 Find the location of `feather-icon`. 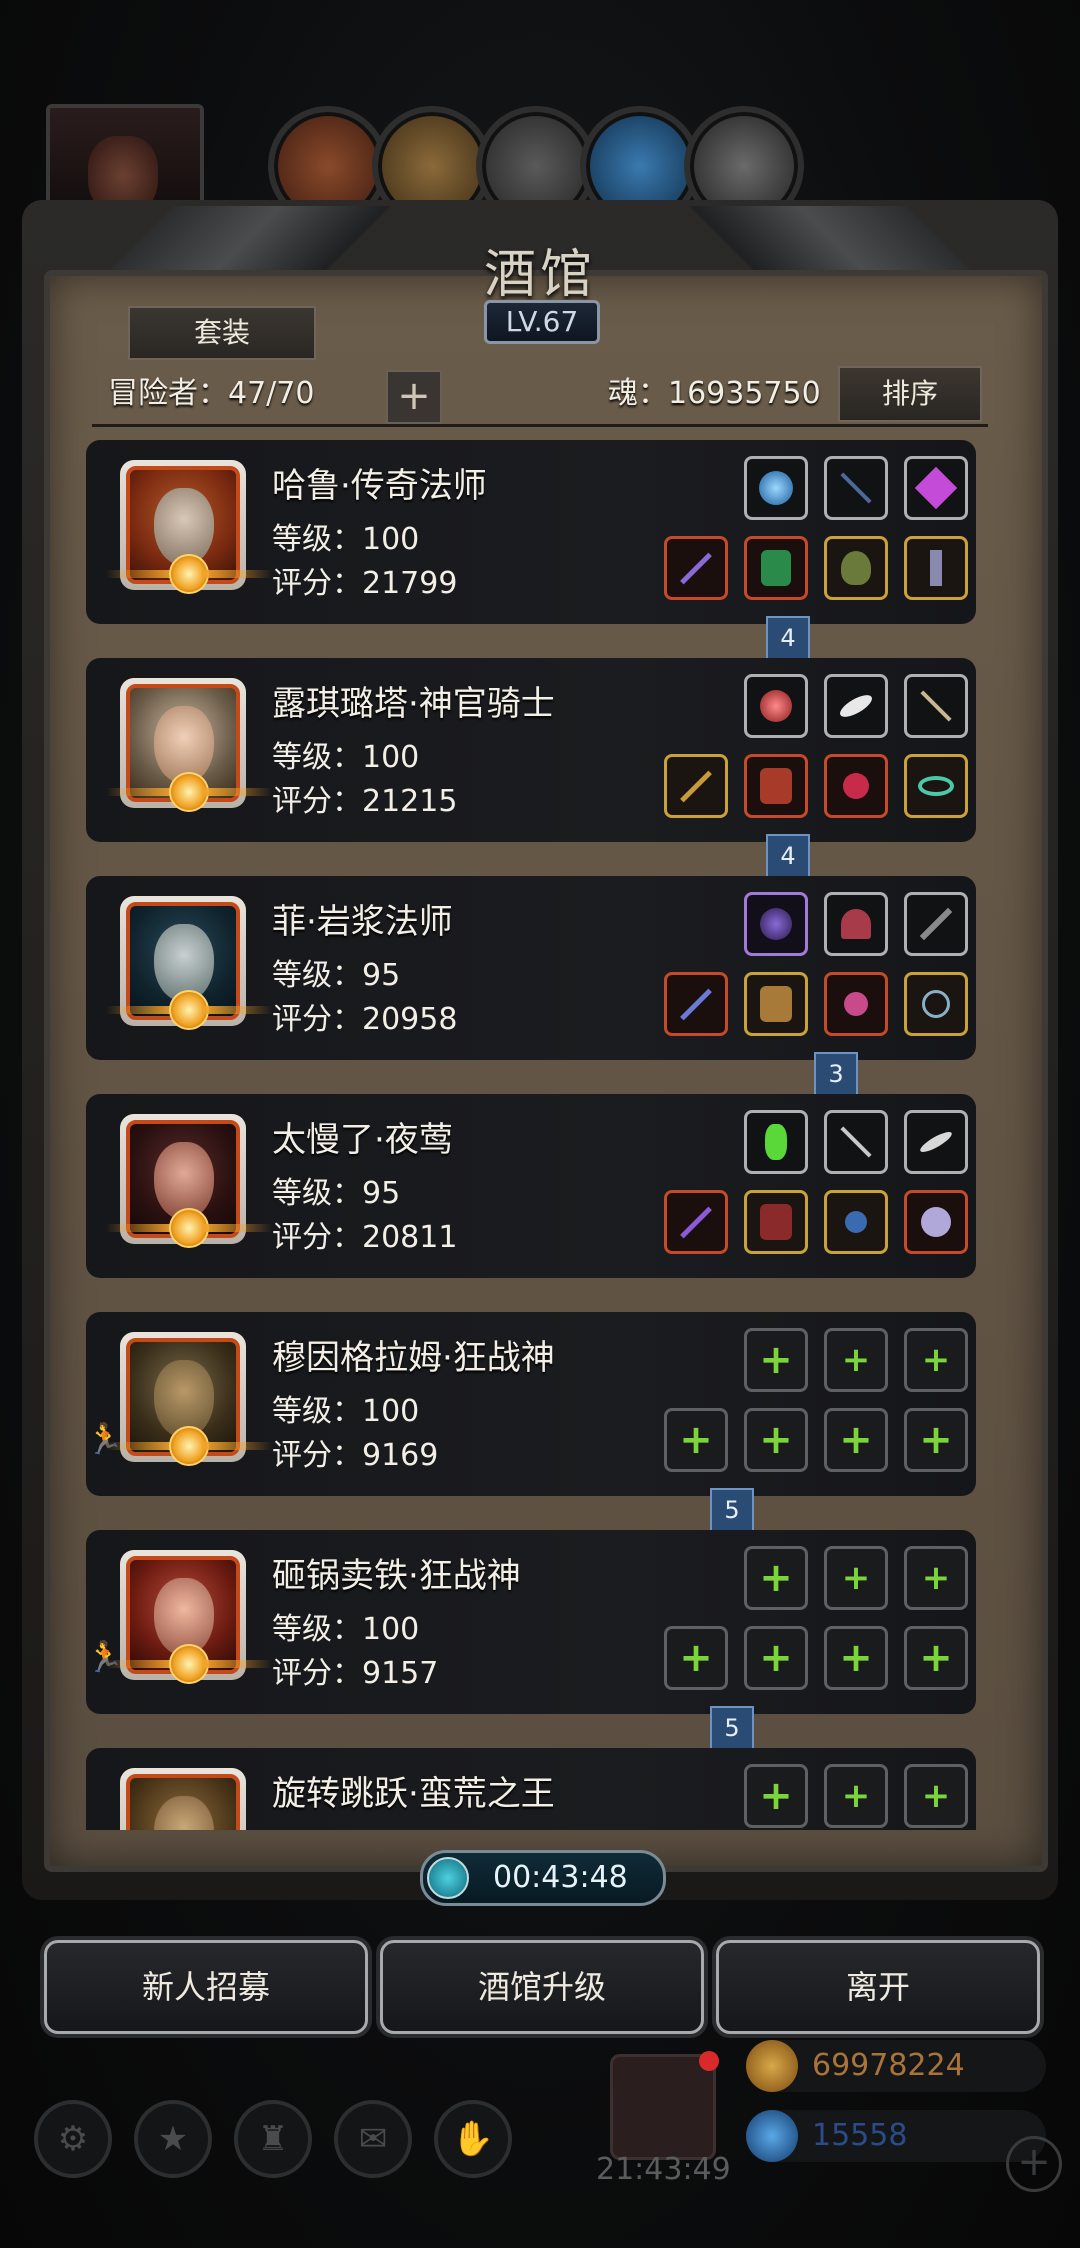

feather-icon is located at coordinates (856, 706).